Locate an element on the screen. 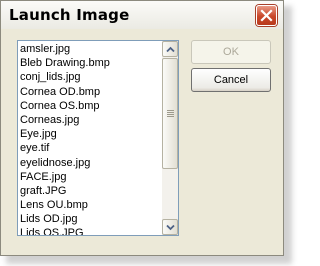 The image size is (320, 266). file-list-item: Bleb Drawing.bmp is located at coordinates (90, 63).